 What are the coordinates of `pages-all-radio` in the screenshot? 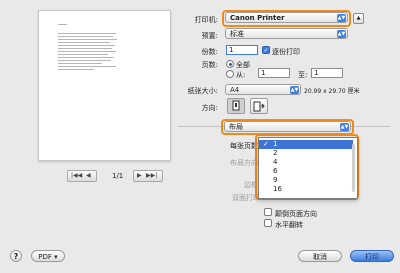 It's located at (230, 64).